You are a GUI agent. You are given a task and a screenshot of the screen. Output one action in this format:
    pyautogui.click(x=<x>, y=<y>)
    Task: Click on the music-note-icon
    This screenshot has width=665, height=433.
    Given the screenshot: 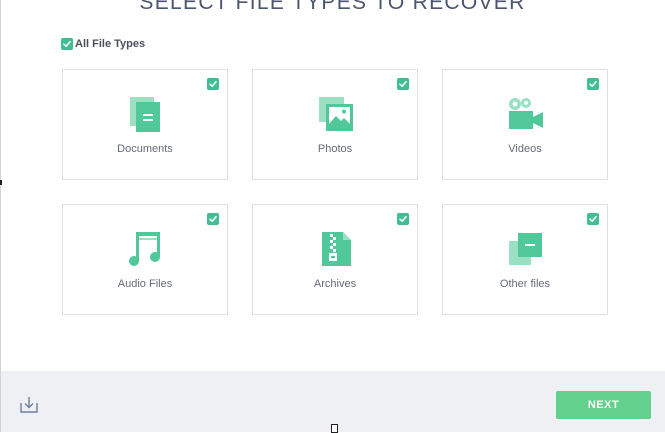 What is the action you would take?
    pyautogui.click(x=146, y=249)
    